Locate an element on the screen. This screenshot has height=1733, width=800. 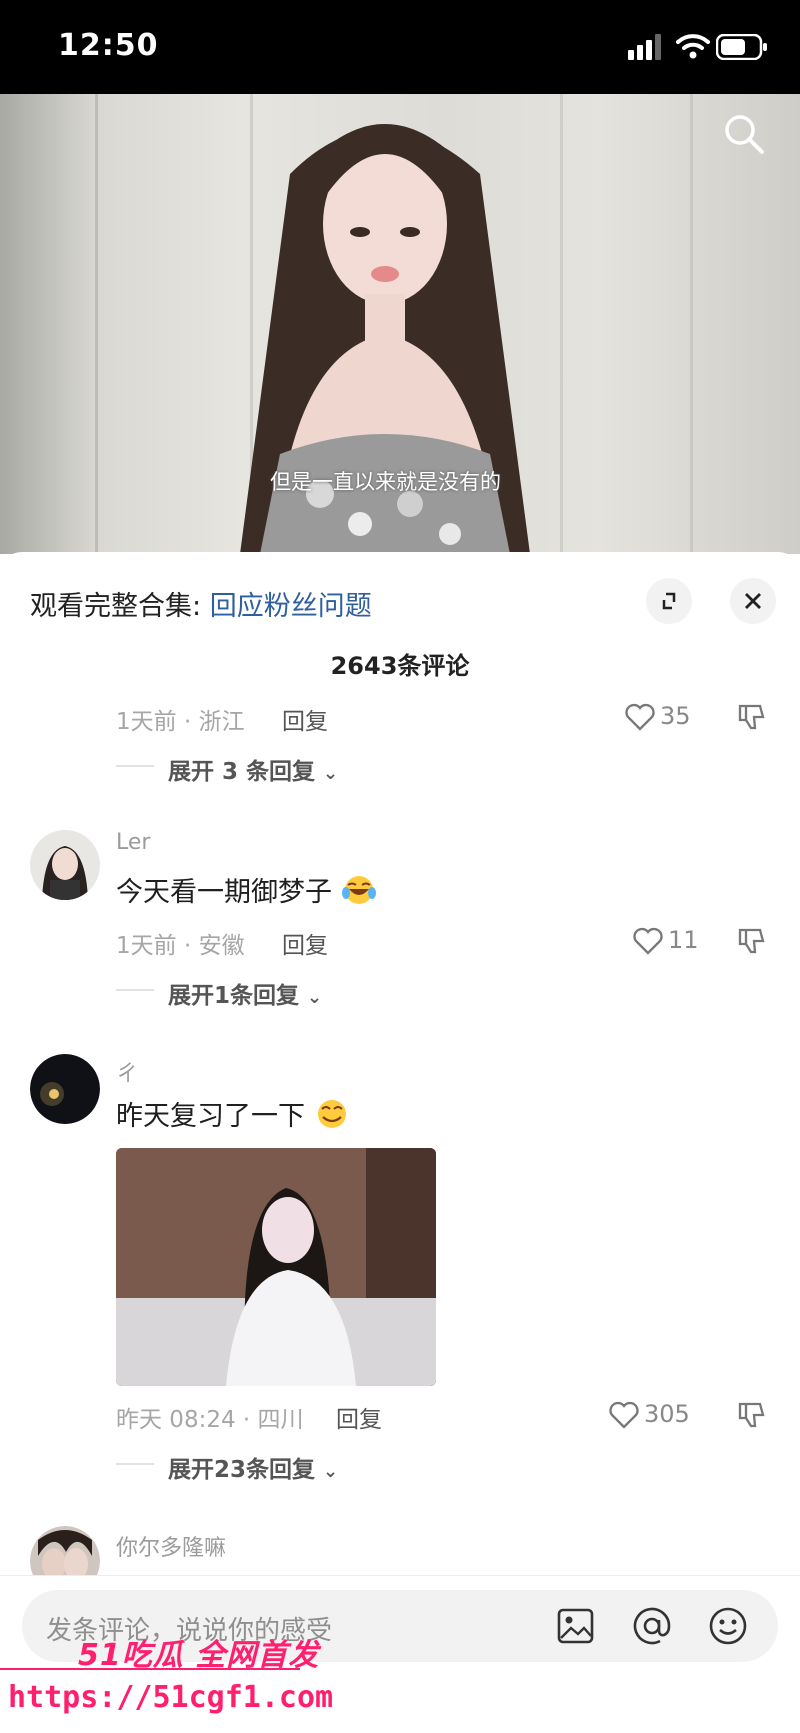
comment-text: 昨天复习了一下 is located at coordinates (233, 1113).